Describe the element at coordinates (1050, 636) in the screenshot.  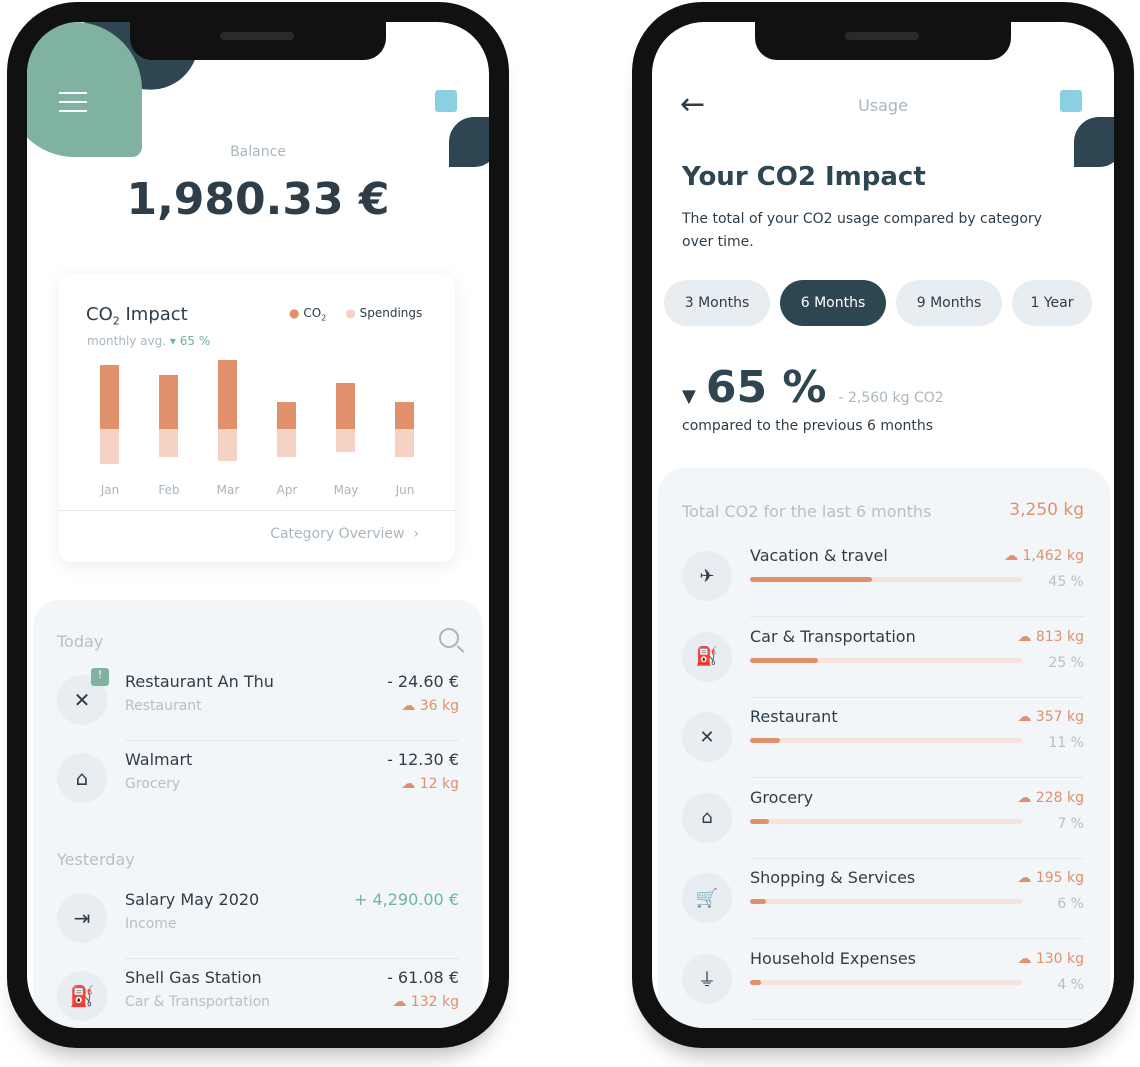
I see `category-kg: ☁ 813 kg` at that location.